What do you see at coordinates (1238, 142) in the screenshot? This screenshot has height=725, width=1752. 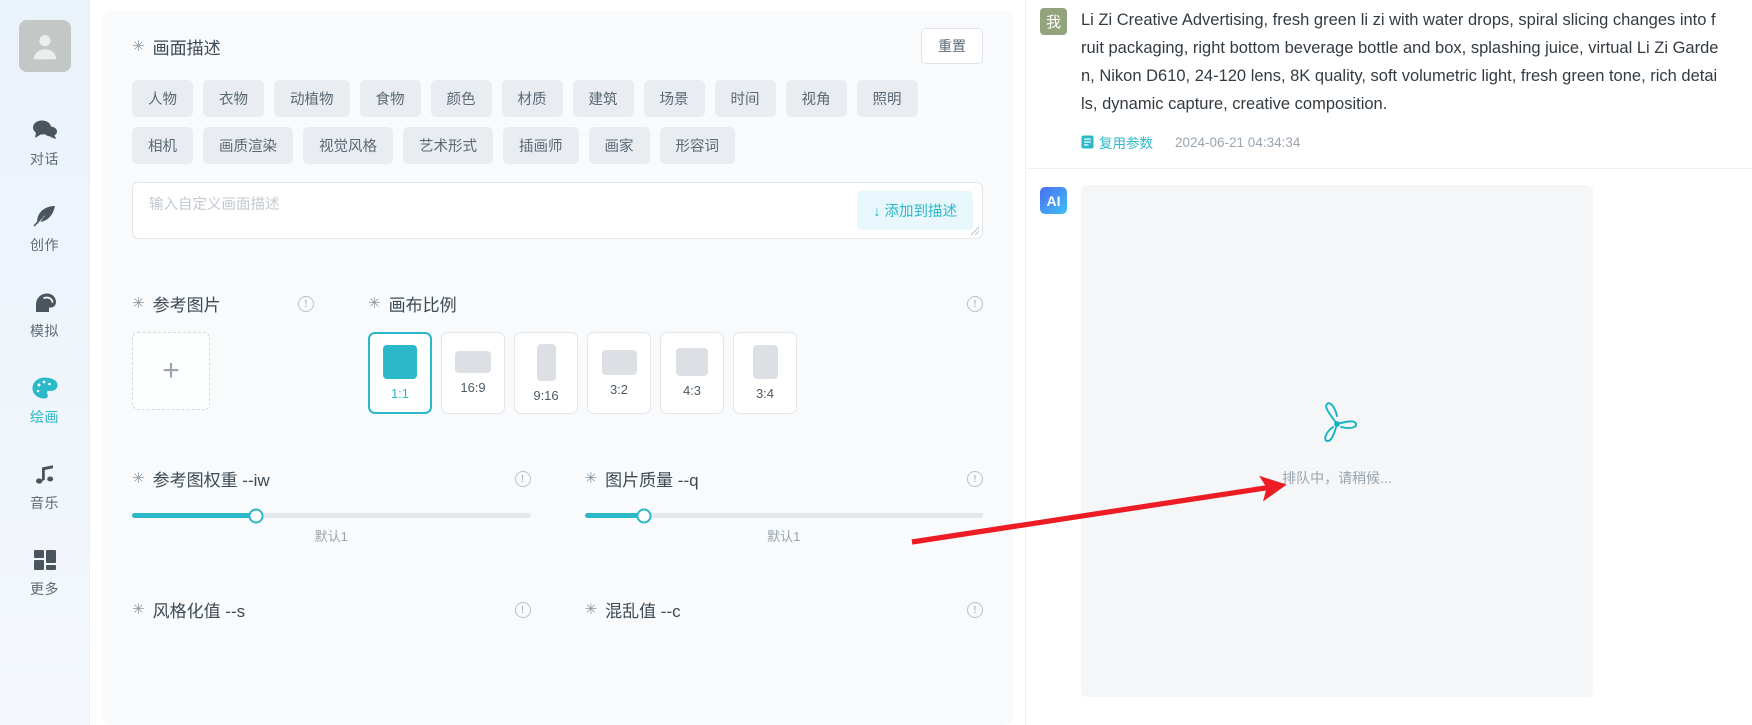 I see `message-timestamp: 2024-06-21 04:34:34` at bounding box center [1238, 142].